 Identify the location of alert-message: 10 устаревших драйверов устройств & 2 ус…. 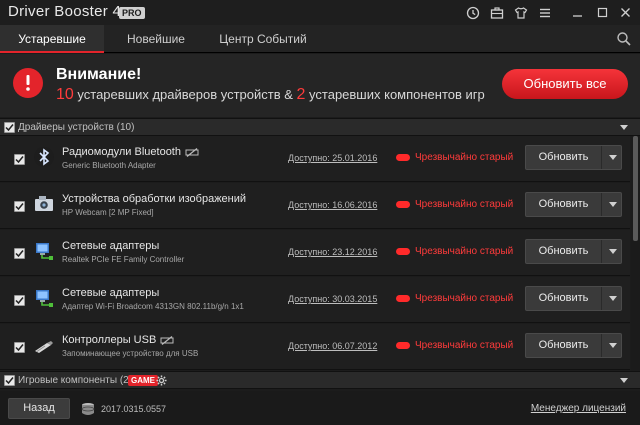
(270, 94).